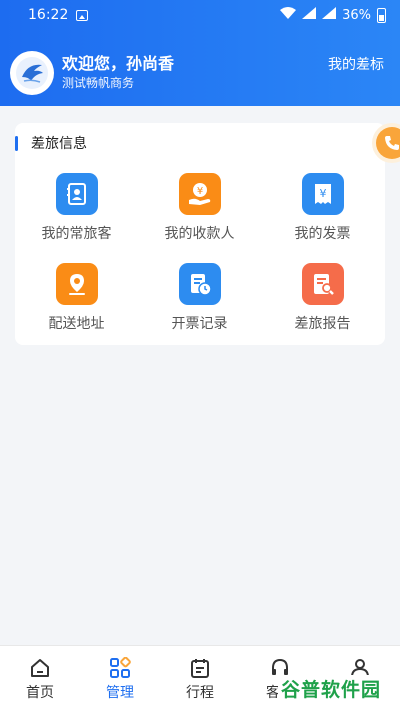 The height and width of the screenshot is (710, 400). Describe the element at coordinates (40, 668) in the screenshot. I see `home-icon` at that location.